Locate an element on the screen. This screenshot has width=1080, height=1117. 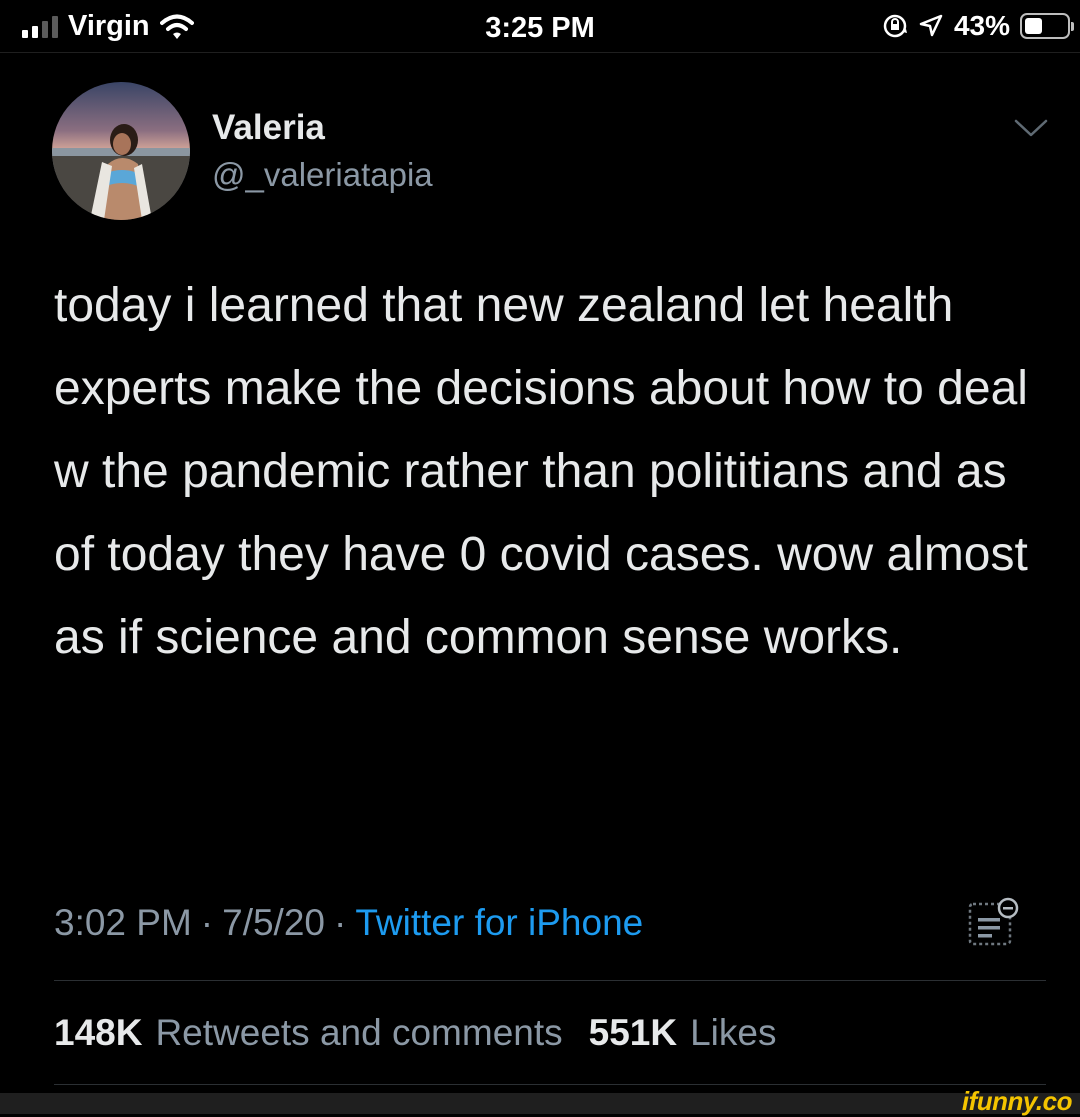
orientation-lock-icon is located at coordinates (895, 26).